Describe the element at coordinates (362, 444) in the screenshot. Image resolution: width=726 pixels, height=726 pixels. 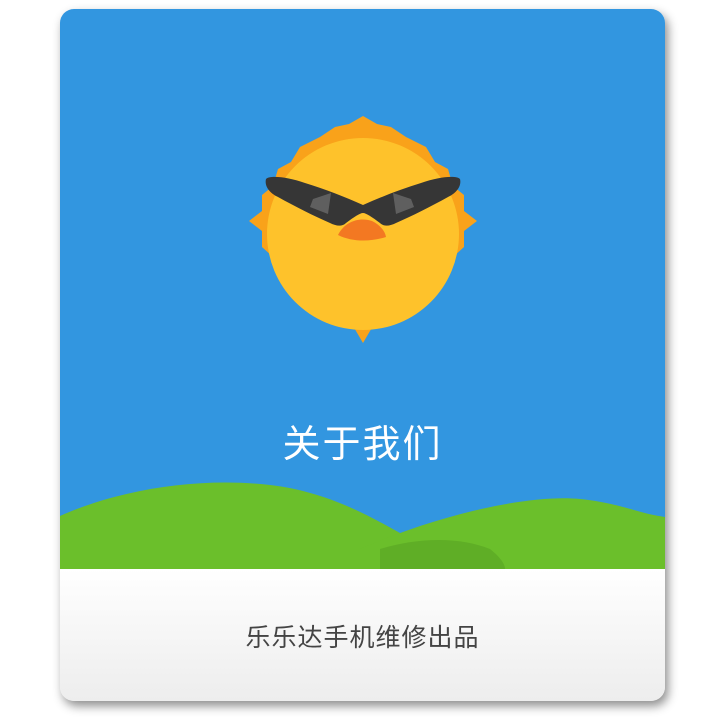
I see `page-title: 关于我们` at that location.